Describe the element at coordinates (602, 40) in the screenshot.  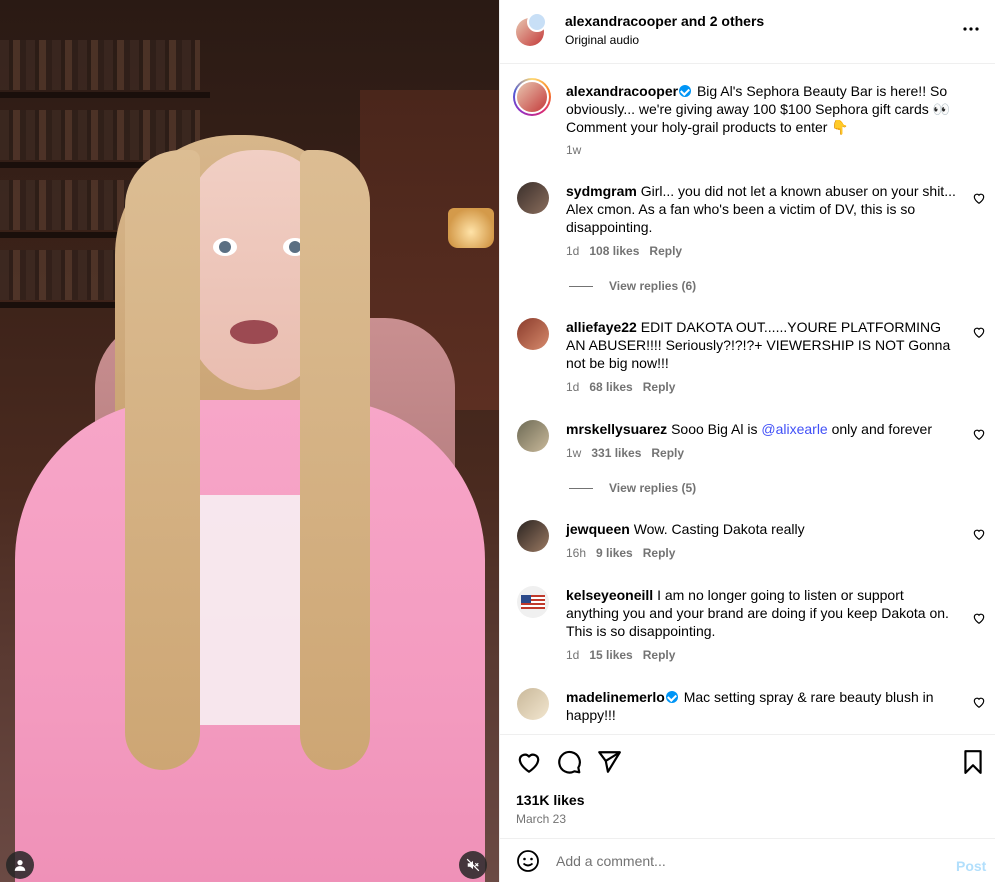
I see `audio-label: Original audio` at that location.